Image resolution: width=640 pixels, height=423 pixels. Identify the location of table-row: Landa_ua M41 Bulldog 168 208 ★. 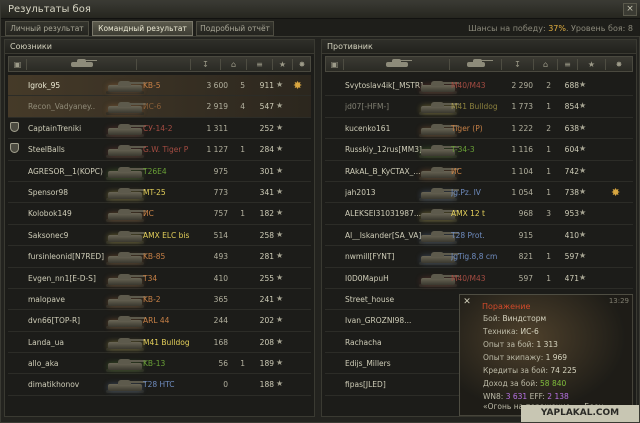
(159, 343).